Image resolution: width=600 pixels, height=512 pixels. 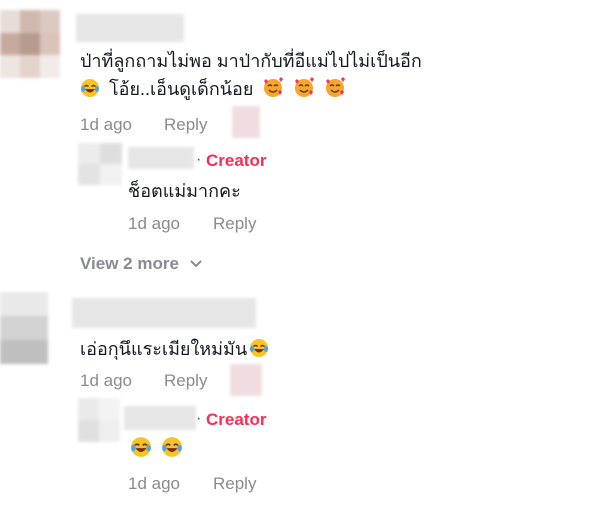 I want to click on view-more-replies-button: View 2 more, so click(x=141, y=263).